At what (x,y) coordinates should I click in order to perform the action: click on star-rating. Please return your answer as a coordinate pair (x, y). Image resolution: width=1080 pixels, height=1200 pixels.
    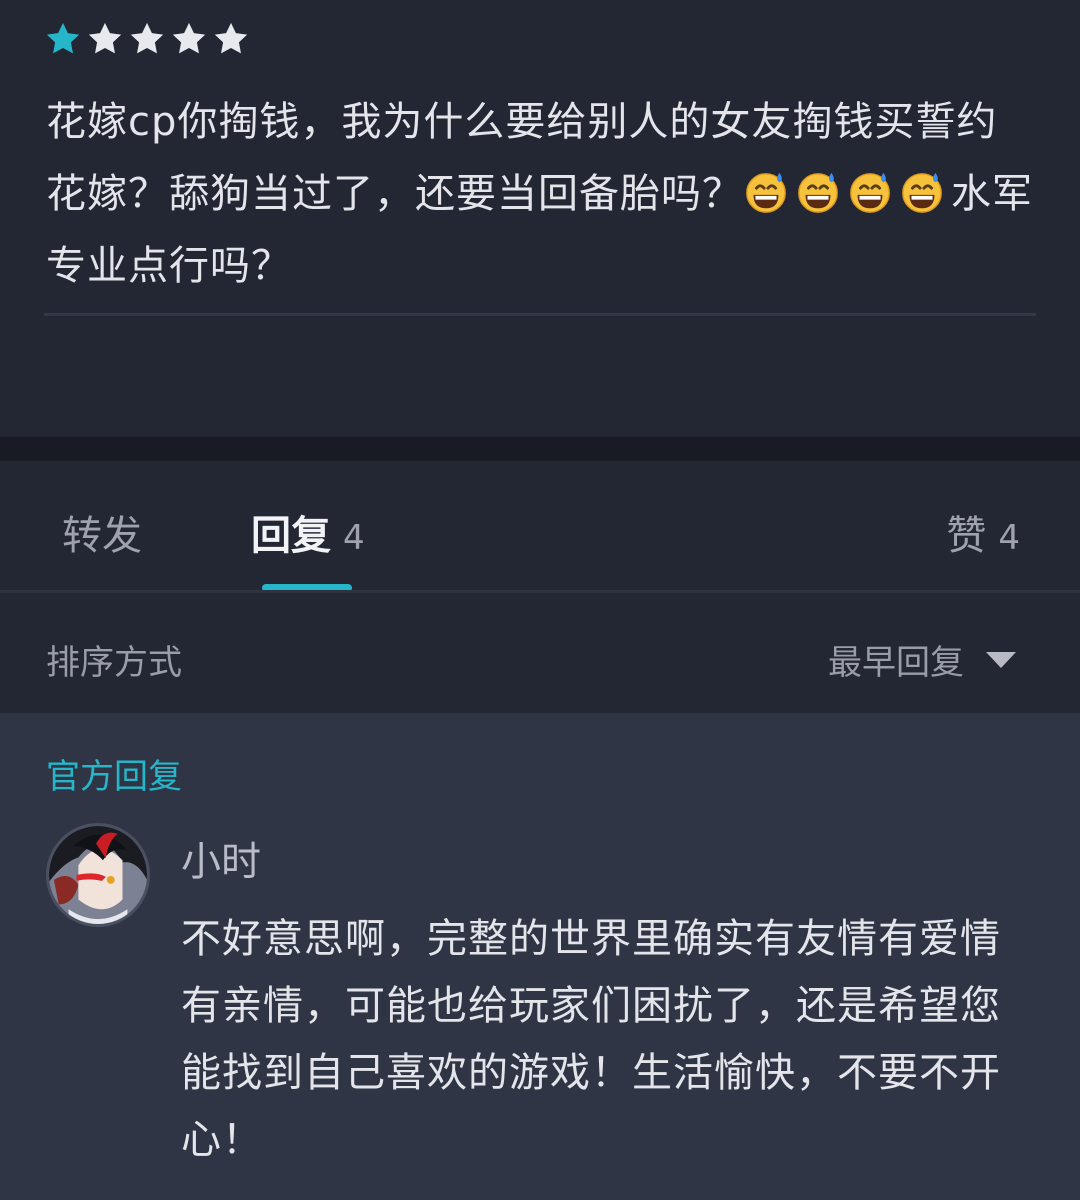
    Looking at the image, I should click on (147, 39).